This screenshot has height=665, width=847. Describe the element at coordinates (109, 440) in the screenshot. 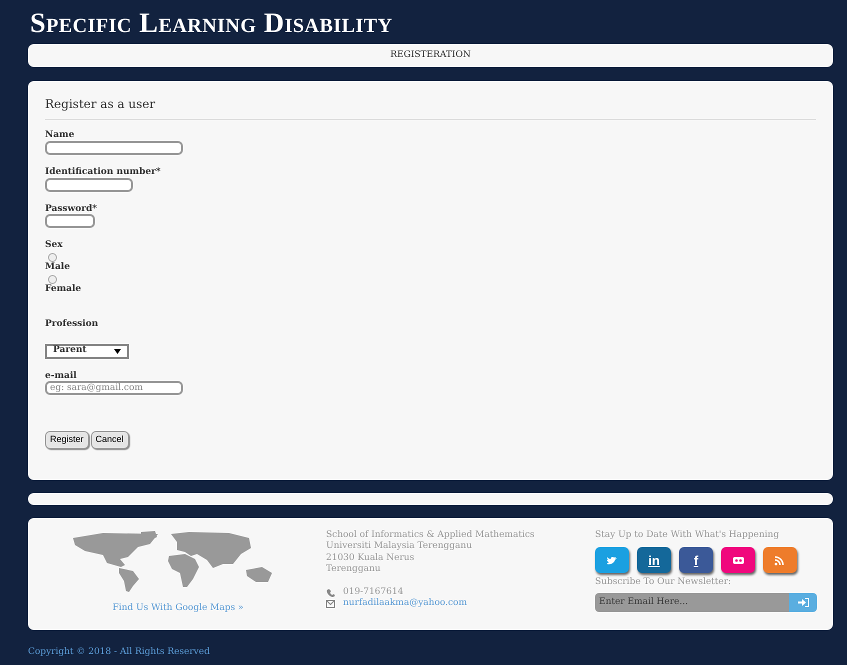

I see `form-button: Cancel` at that location.